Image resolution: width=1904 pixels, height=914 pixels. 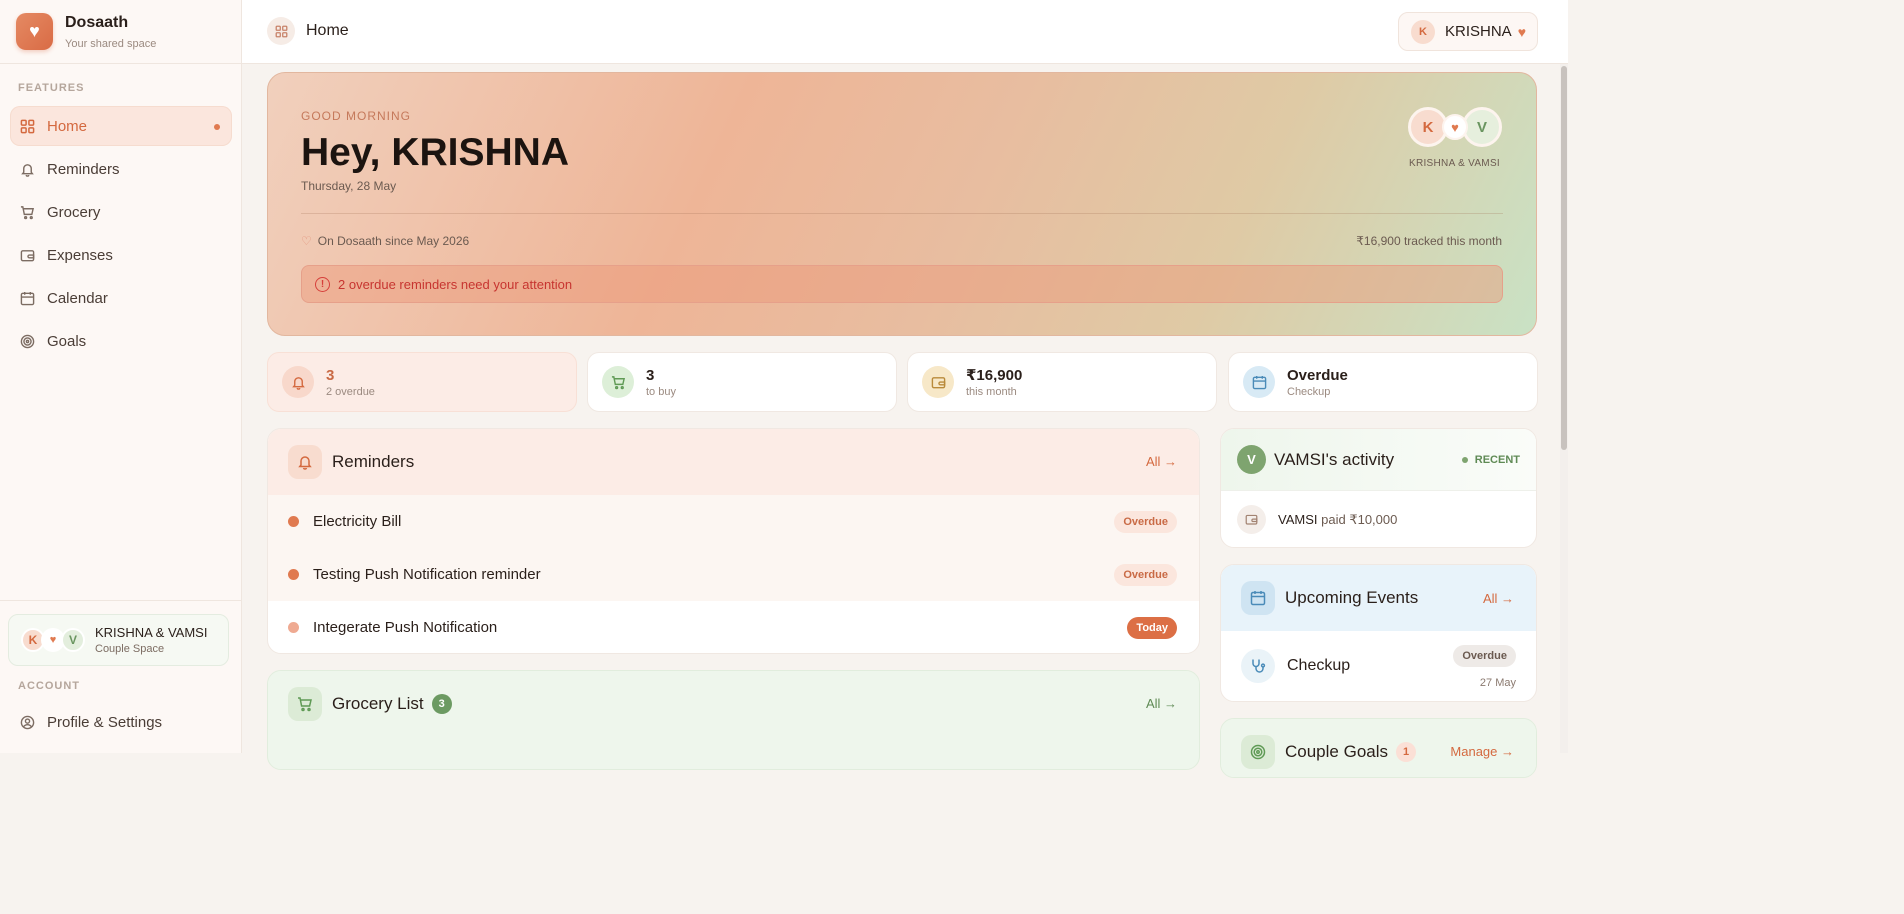 I want to click on sidebar-item-label: Calendar, so click(x=77, y=298).